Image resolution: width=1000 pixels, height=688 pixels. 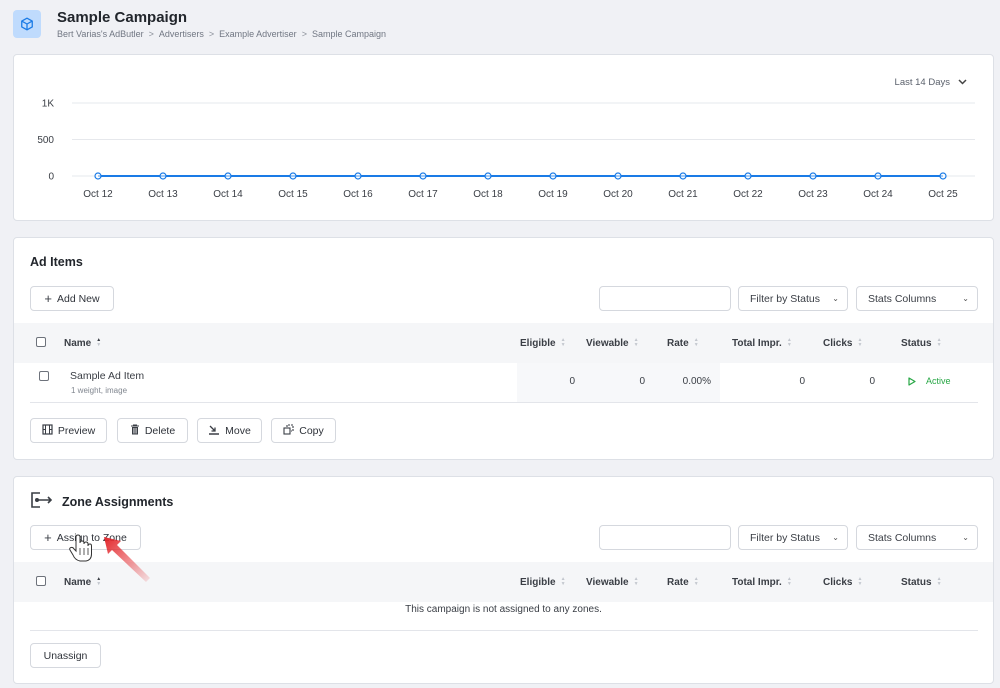 I want to click on ad-items-stats-columns-select: Stats Columns ⌄, so click(x=917, y=298).